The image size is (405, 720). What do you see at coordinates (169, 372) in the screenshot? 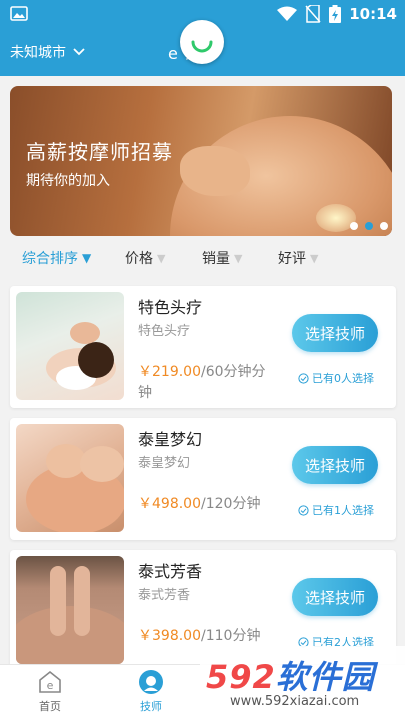
I see `price-amount: ￥219.00` at bounding box center [169, 372].